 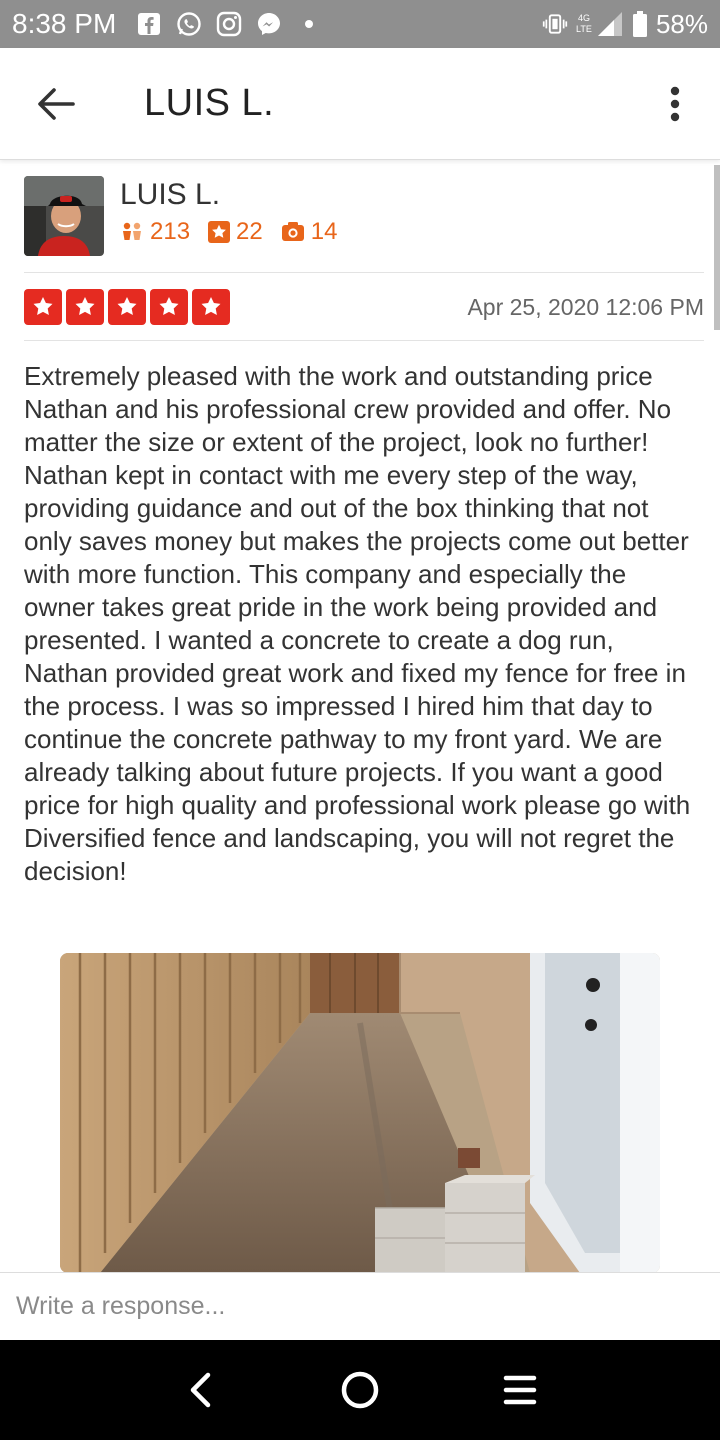 What do you see at coordinates (149, 24) in the screenshot?
I see `facebook-icon` at bounding box center [149, 24].